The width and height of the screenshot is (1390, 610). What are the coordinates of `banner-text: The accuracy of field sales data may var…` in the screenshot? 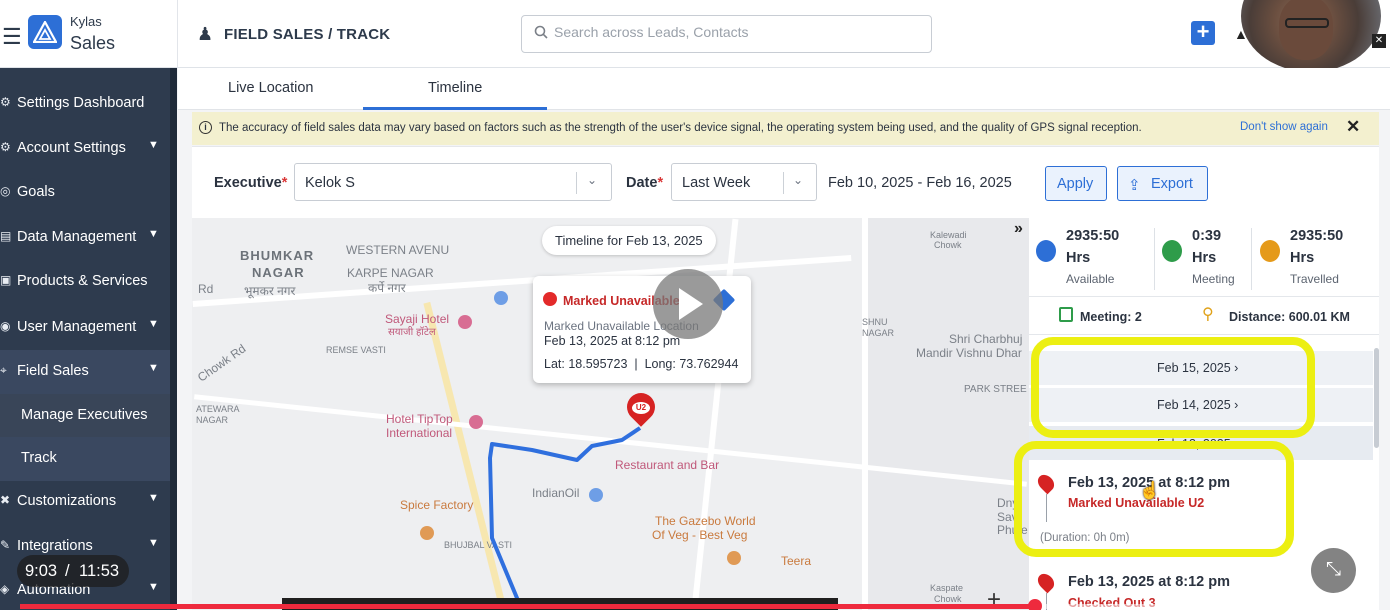 It's located at (680, 128).